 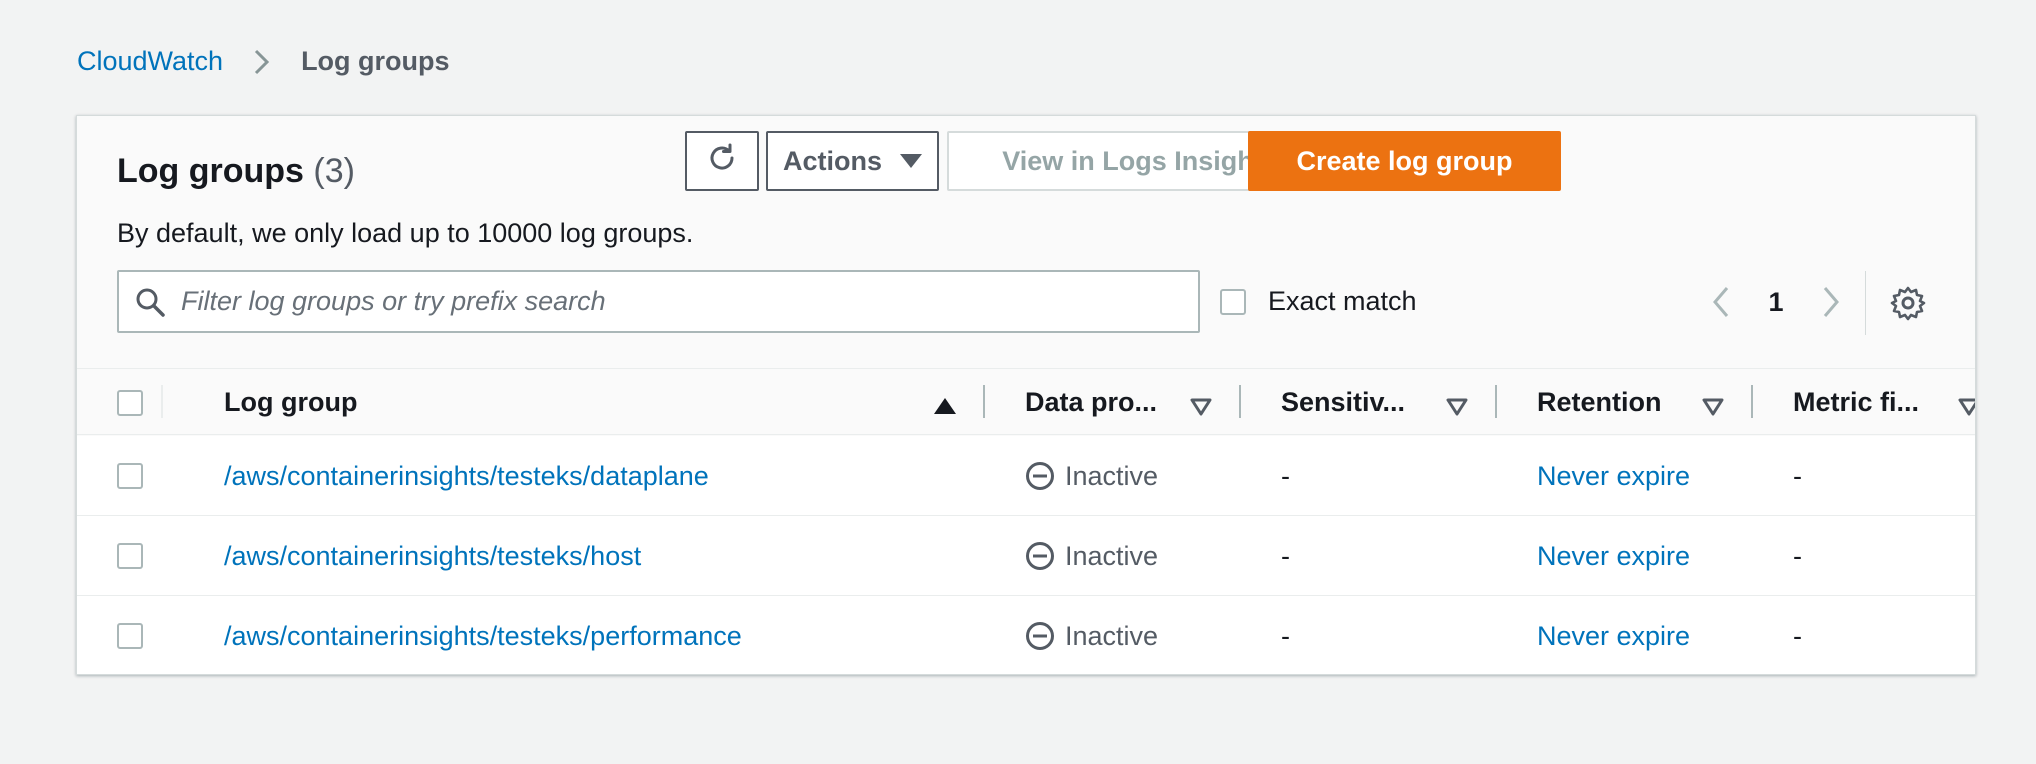 What do you see at coordinates (466, 476) in the screenshot?
I see `log-group-link: /aws/containerinsights/testeks/dataplane` at bounding box center [466, 476].